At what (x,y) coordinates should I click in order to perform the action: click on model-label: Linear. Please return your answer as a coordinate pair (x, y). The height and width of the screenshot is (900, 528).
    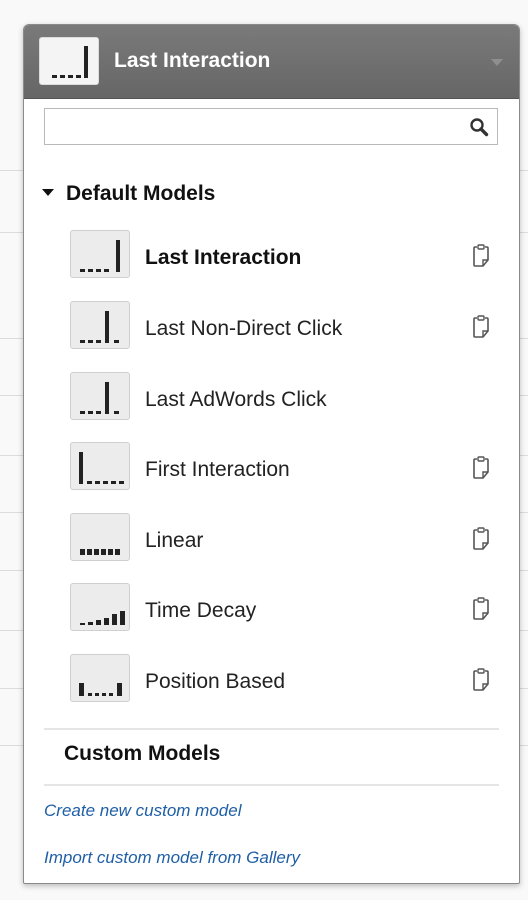
    Looking at the image, I should click on (174, 540).